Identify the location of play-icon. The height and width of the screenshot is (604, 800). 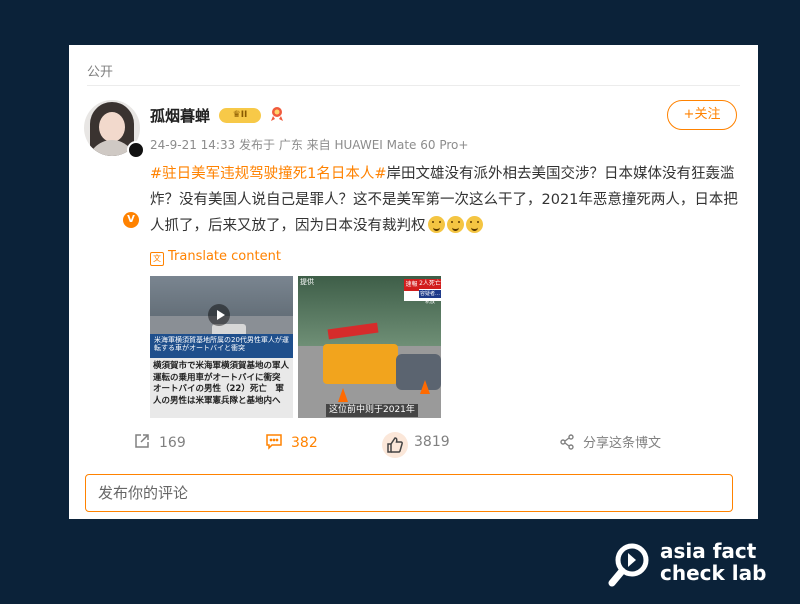
(219, 315).